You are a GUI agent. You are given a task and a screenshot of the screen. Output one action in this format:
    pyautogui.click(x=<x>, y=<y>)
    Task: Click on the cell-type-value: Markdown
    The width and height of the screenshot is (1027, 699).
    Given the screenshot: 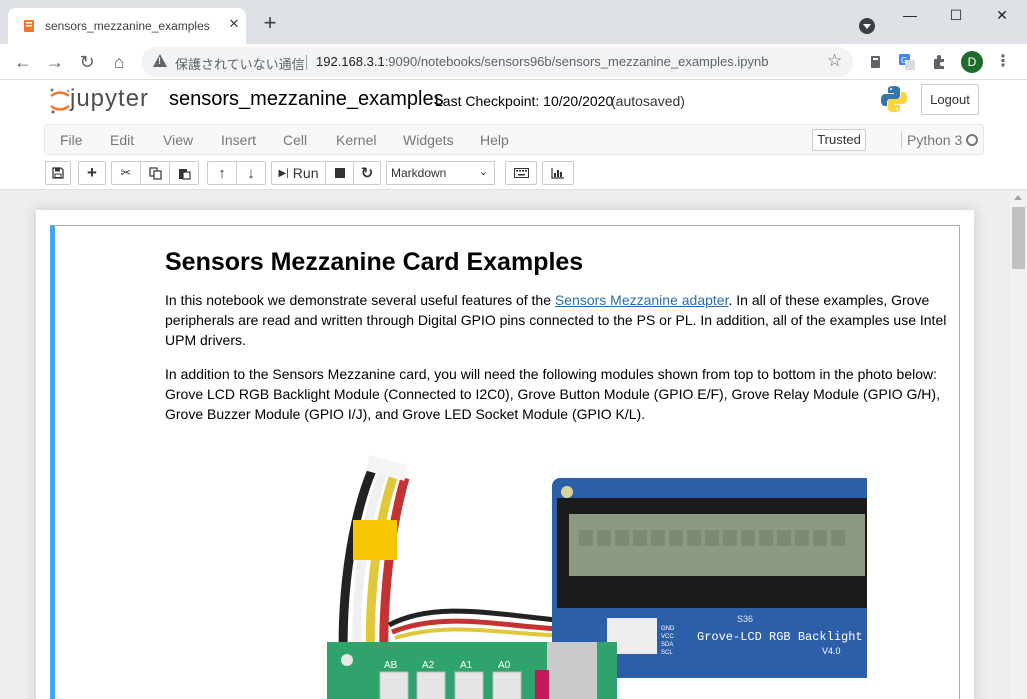 What is the action you would take?
    pyautogui.click(x=419, y=173)
    